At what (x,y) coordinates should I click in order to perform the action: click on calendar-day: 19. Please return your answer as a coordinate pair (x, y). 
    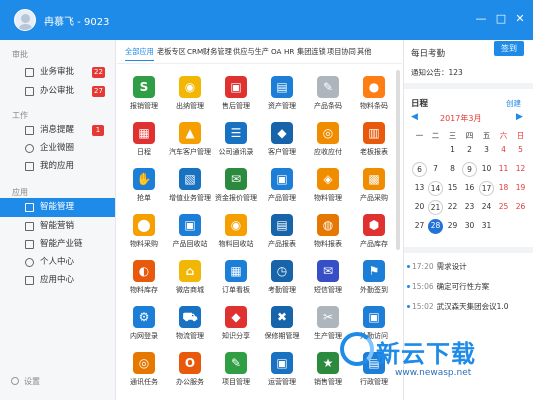
    Looking at the image, I should click on (520, 188).